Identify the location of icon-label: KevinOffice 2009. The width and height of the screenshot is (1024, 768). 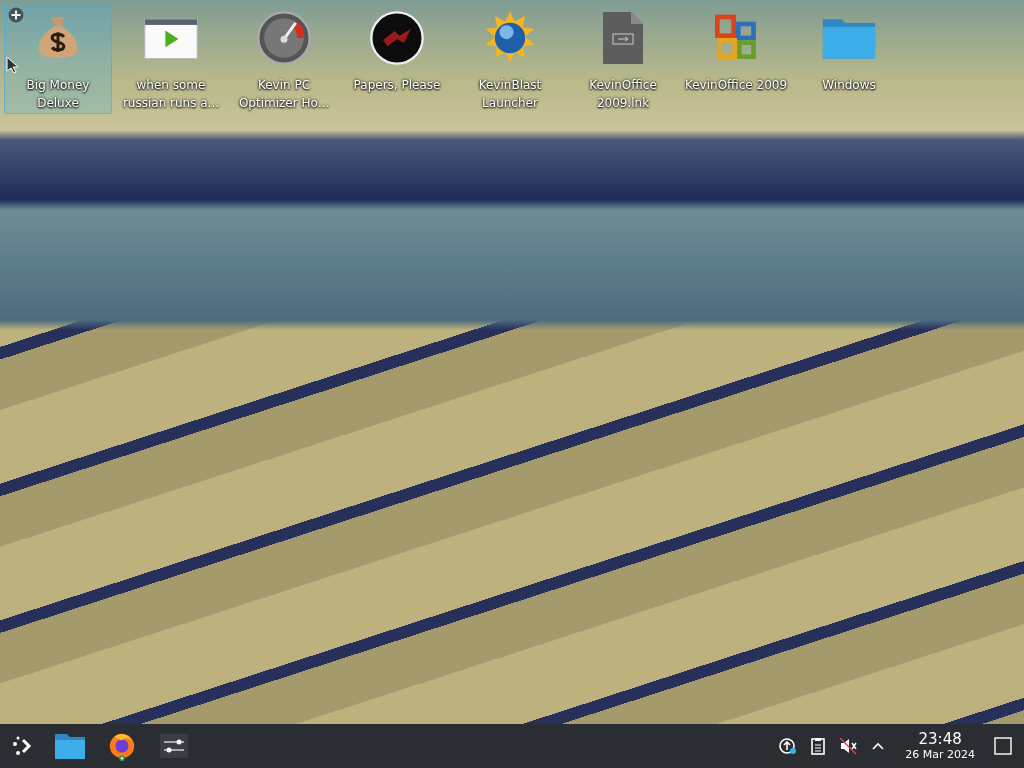
(736, 85).